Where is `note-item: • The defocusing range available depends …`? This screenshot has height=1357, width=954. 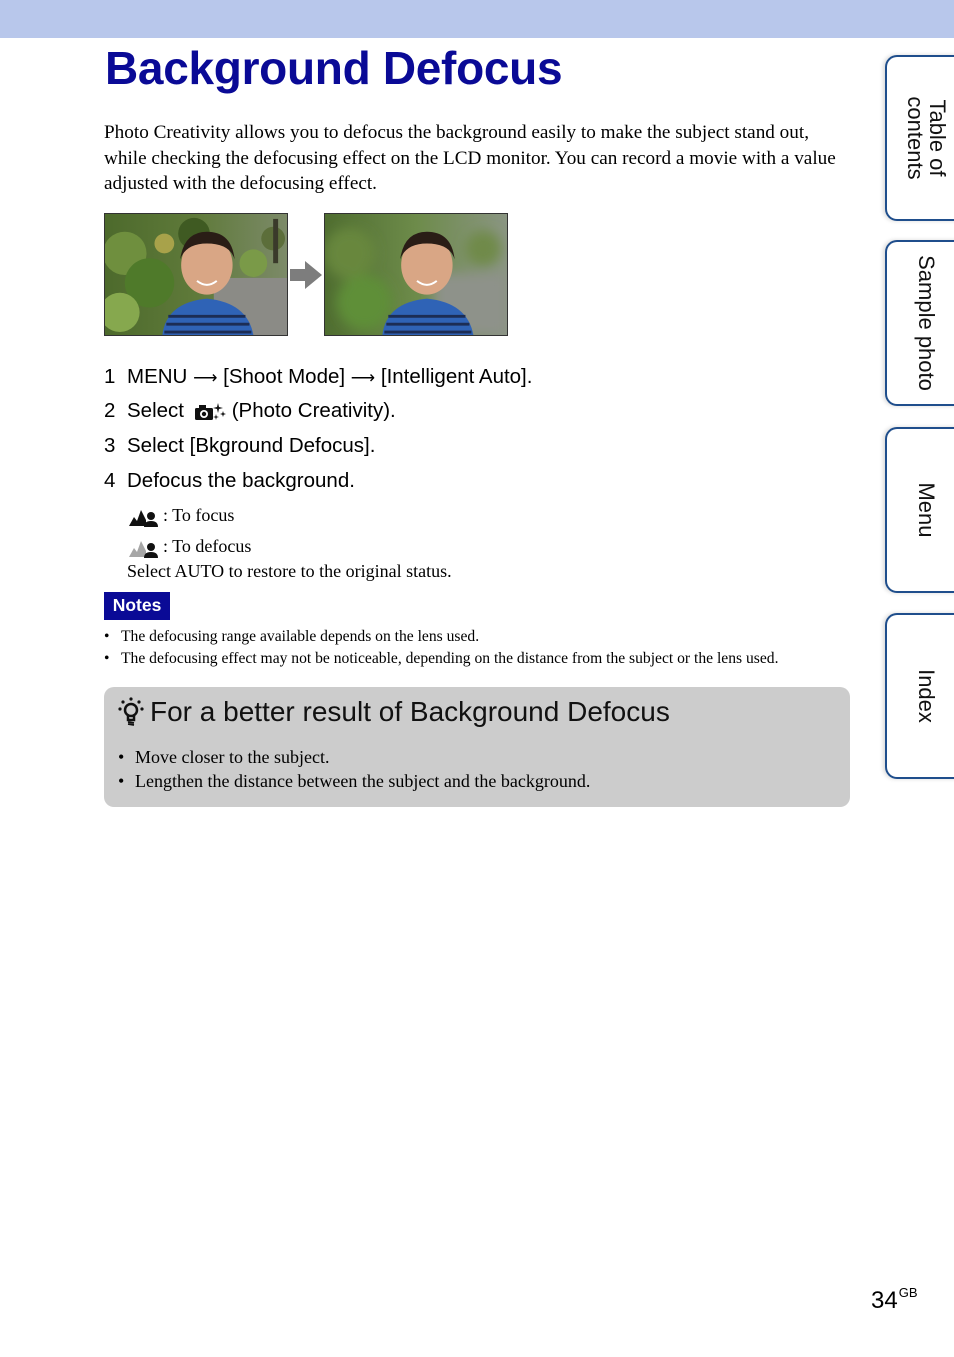
note-item: • The defocusing range available depends … is located at coordinates (291, 637).